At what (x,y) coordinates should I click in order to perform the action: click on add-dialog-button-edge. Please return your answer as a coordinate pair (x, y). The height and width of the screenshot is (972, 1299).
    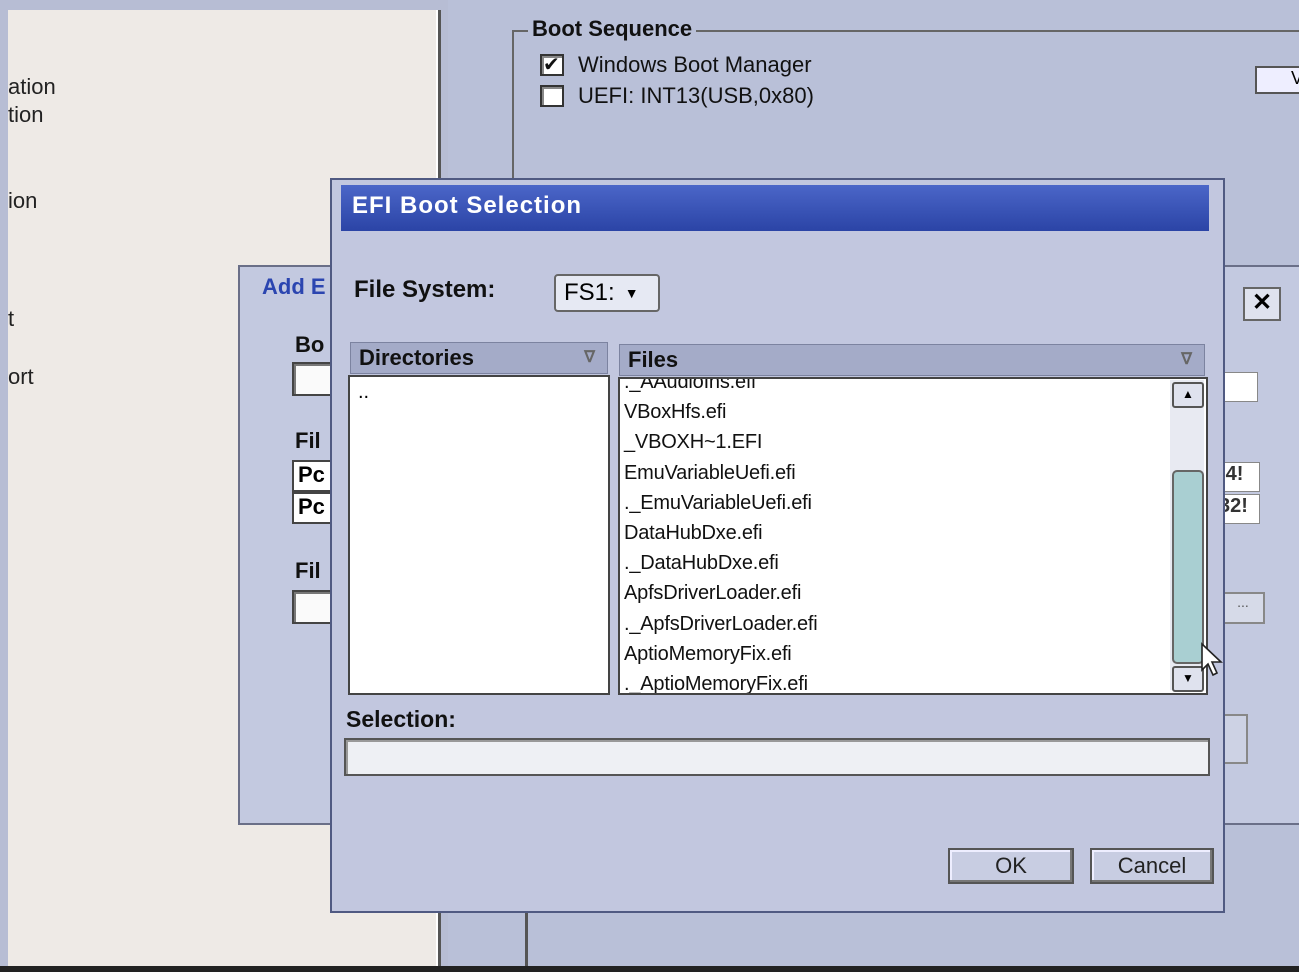
    Looking at the image, I should click on (1236, 739).